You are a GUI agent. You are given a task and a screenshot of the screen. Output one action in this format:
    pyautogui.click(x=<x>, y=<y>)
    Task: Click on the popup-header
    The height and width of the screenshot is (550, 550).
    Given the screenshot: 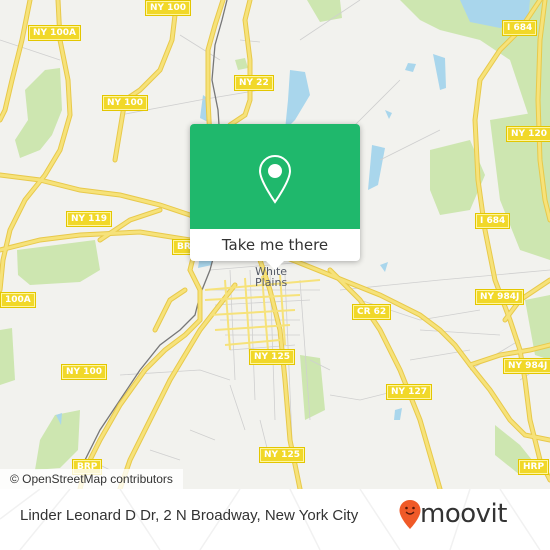 What is the action you would take?
    pyautogui.click(x=275, y=176)
    